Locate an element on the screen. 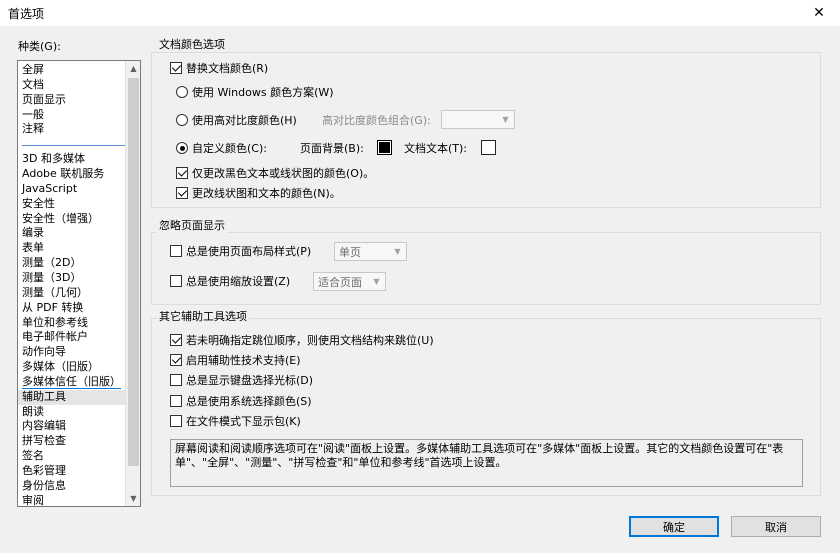 The width and height of the screenshot is (840, 553). high-contrast-combo-label: 高对比度颜色组合(G): is located at coordinates (376, 120).